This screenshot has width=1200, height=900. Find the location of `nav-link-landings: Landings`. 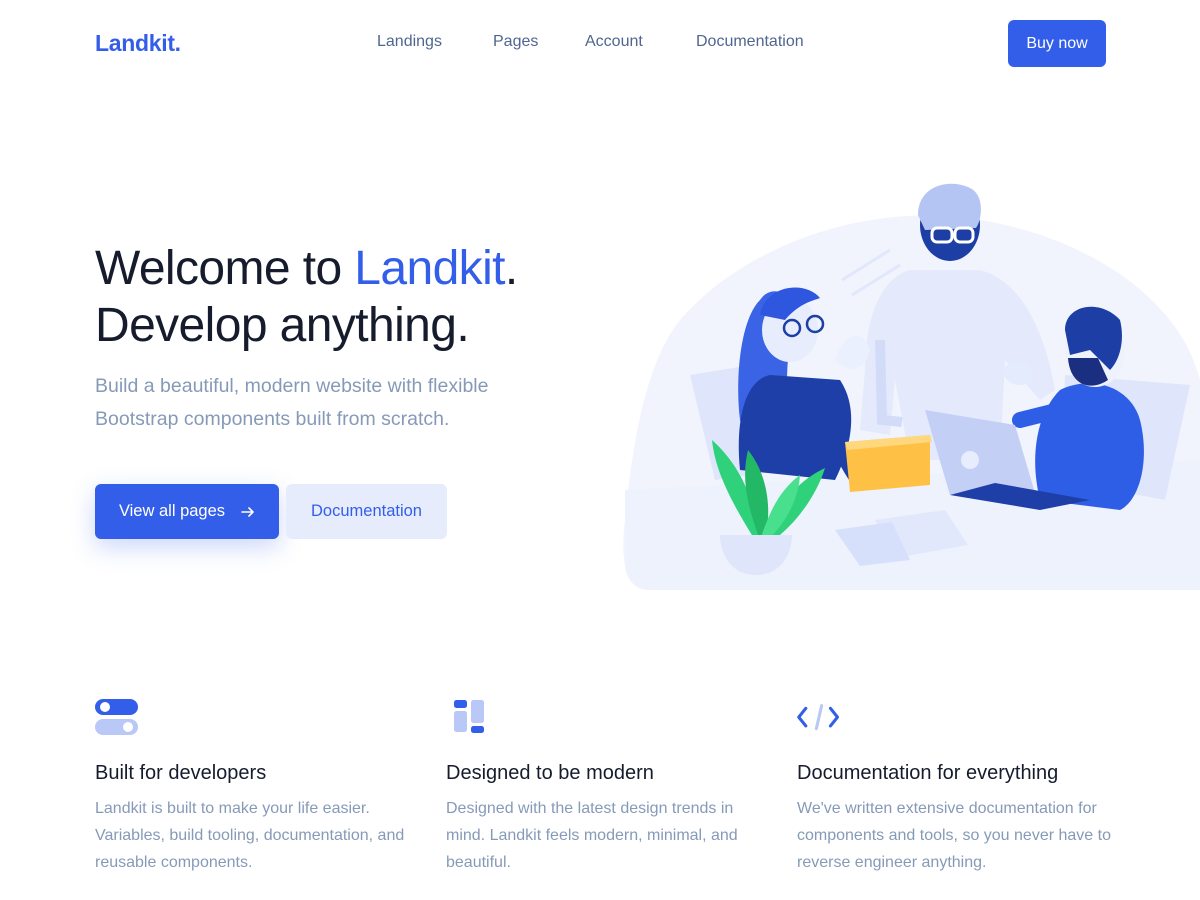

nav-link-landings: Landings is located at coordinates (409, 42).